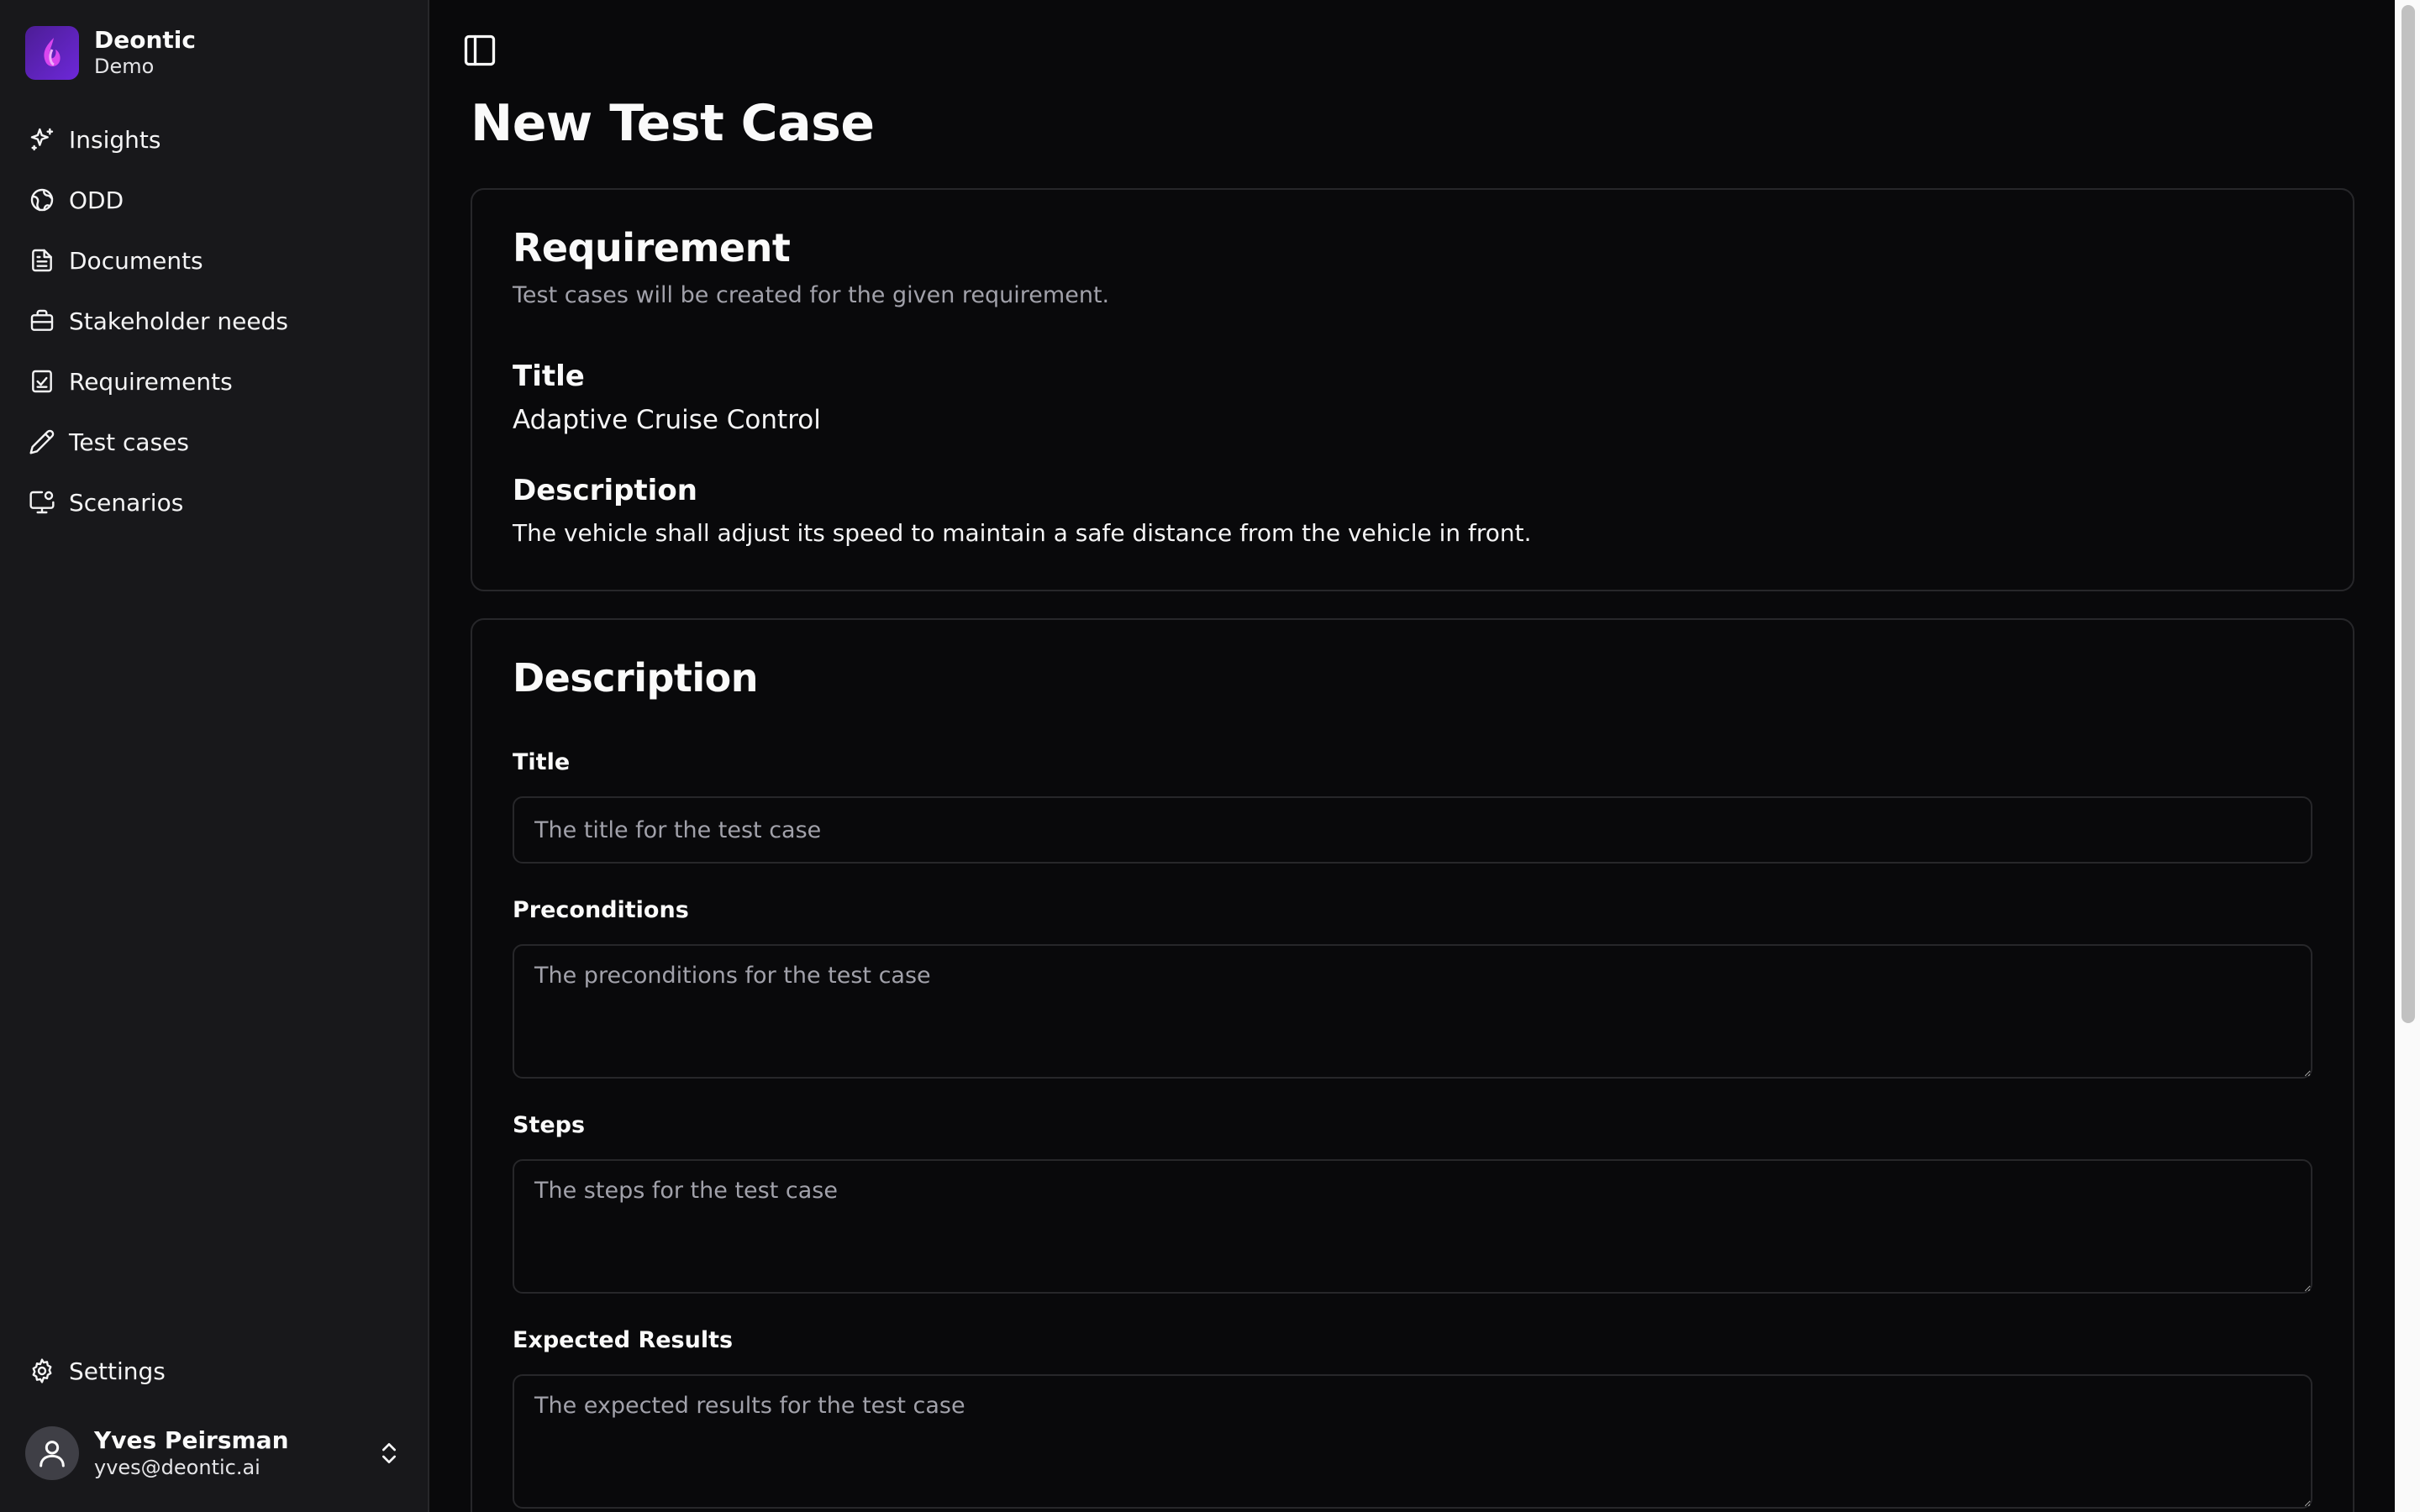 This screenshot has width=2420, height=1512. I want to click on requirement-title-label: Title, so click(549, 376).